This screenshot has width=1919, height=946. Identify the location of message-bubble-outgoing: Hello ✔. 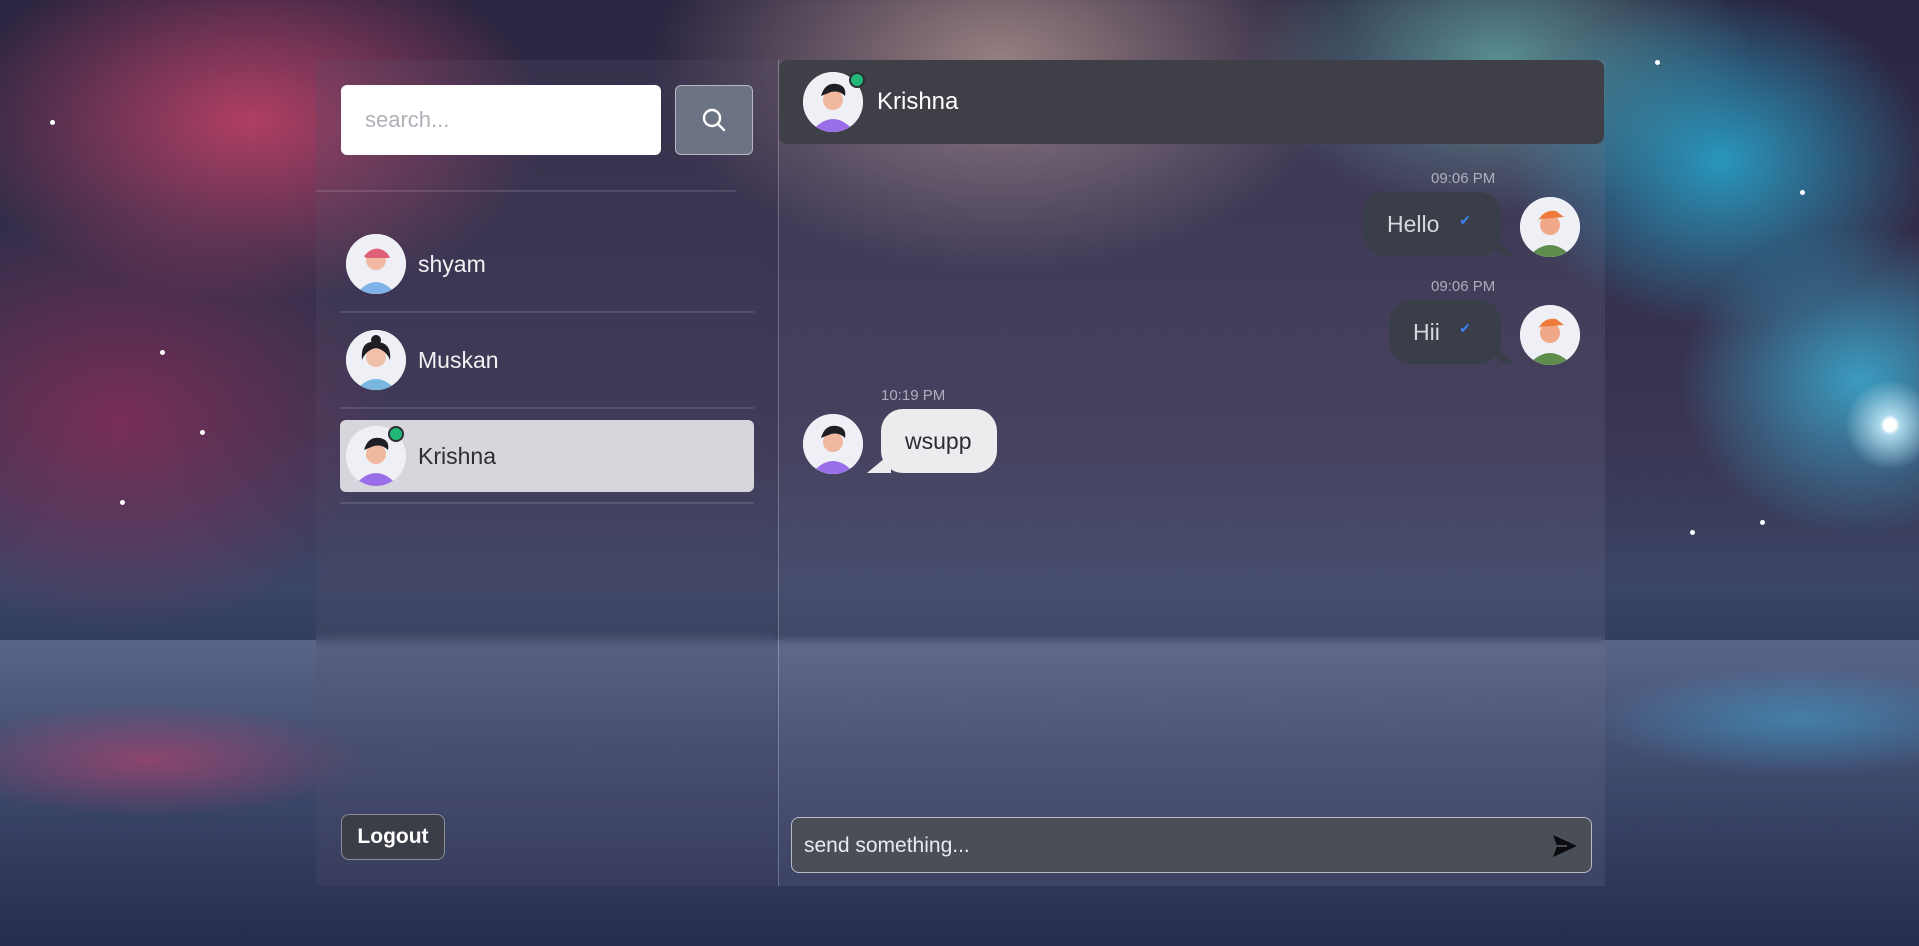
(1432, 224).